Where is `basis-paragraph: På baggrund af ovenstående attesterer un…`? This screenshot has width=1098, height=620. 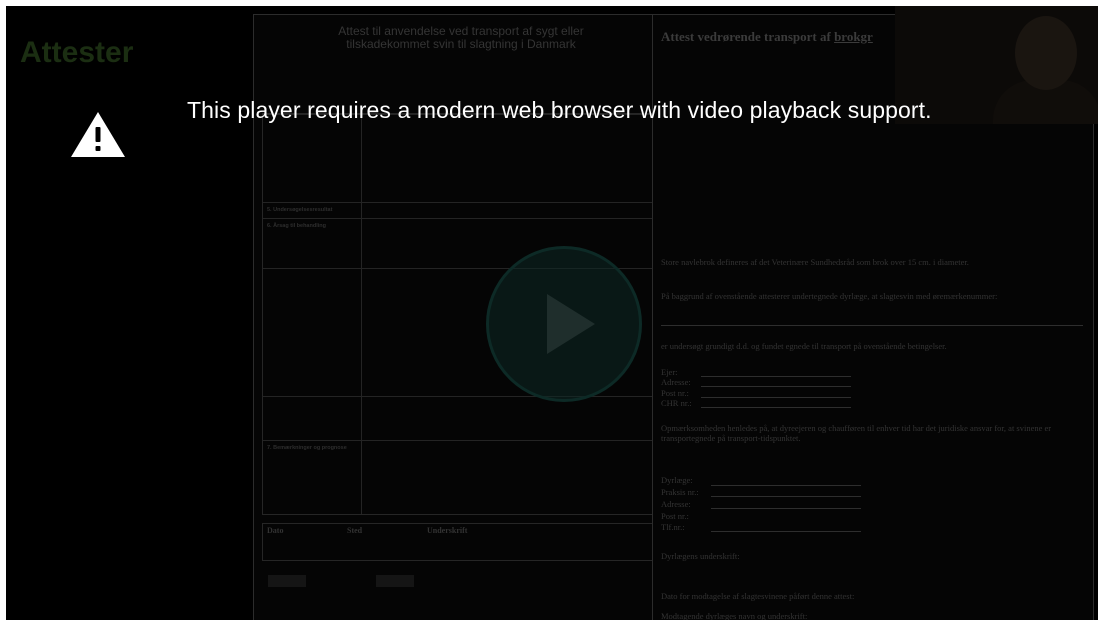
basis-paragraph: På baggrund af ovenstående attesterer un… is located at coordinates (829, 296).